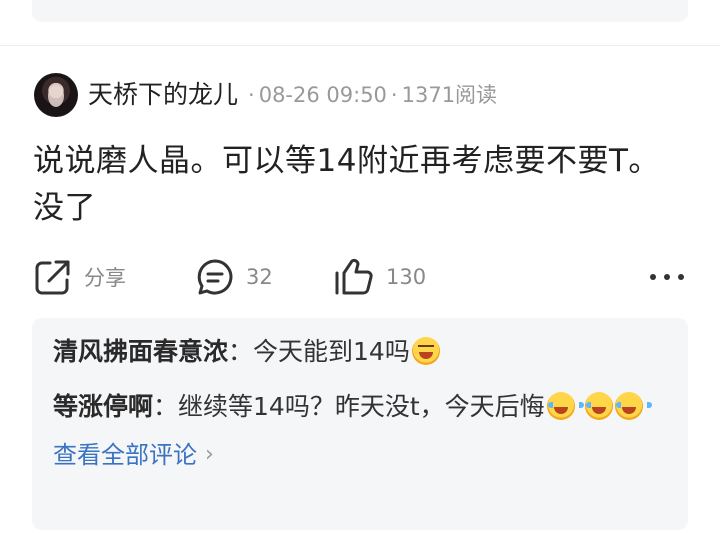 The image size is (720, 533). I want to click on laughing-emoji-icon, so click(425, 351).